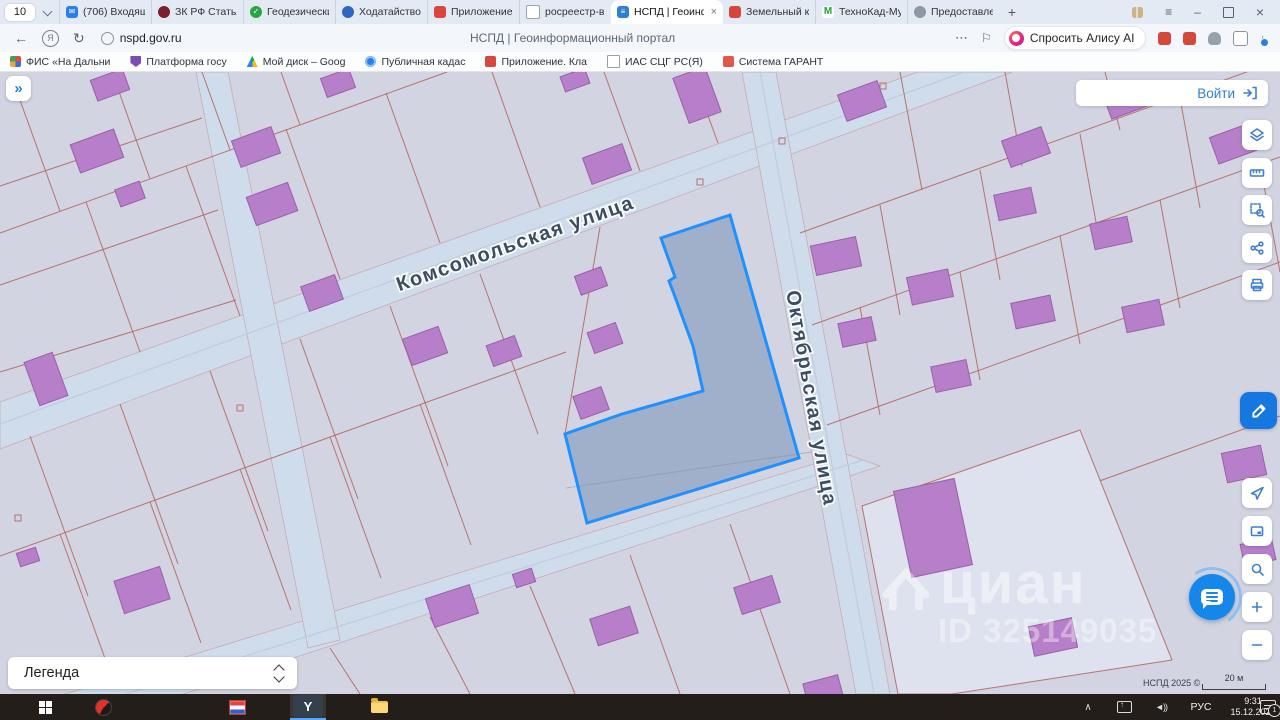 Image resolution: width=1280 pixels, height=720 pixels. I want to click on bookmark-drive: Мой диск – Goog, so click(295, 62).